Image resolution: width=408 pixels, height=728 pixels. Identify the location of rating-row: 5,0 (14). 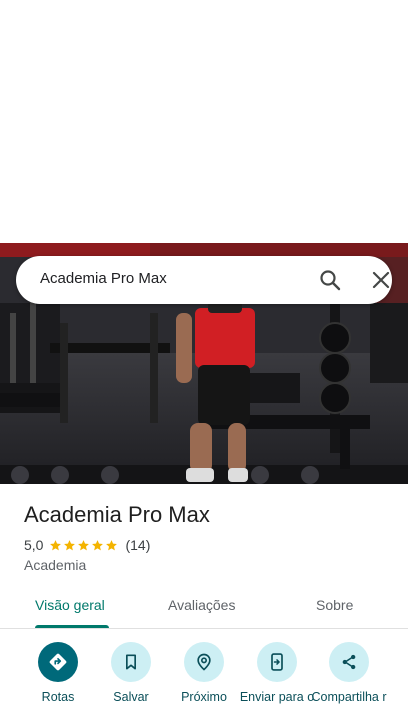
(87, 545).